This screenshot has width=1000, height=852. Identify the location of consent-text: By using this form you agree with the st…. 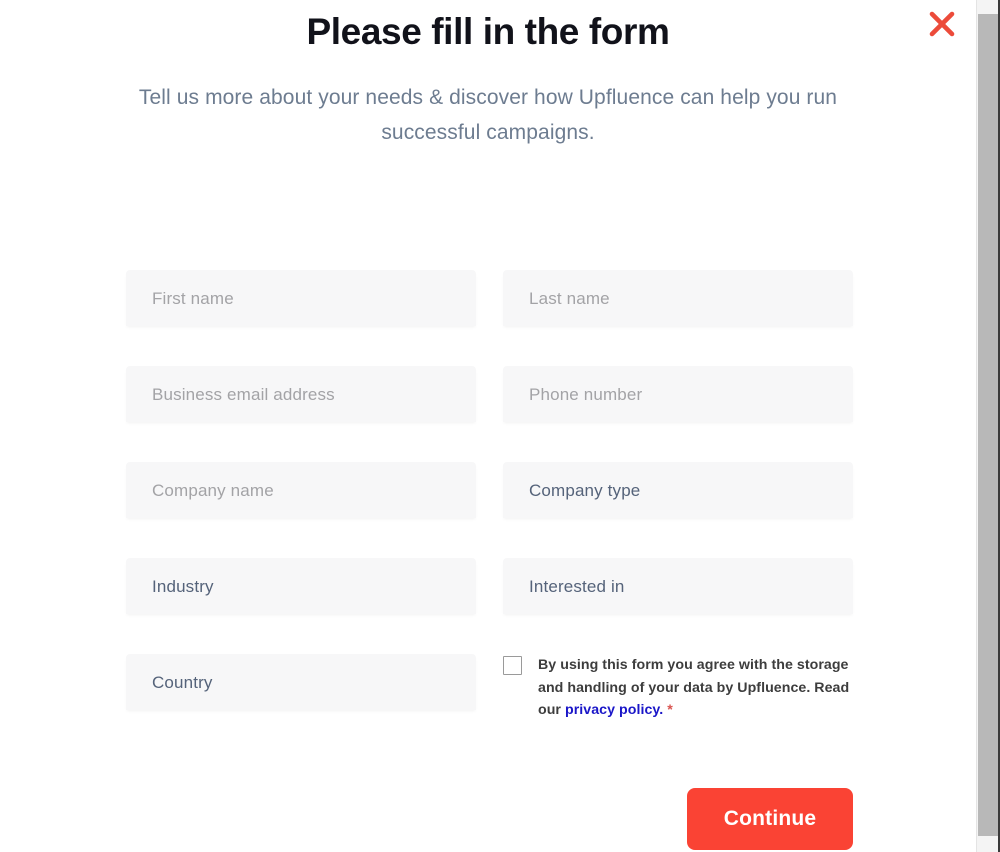
(695, 688).